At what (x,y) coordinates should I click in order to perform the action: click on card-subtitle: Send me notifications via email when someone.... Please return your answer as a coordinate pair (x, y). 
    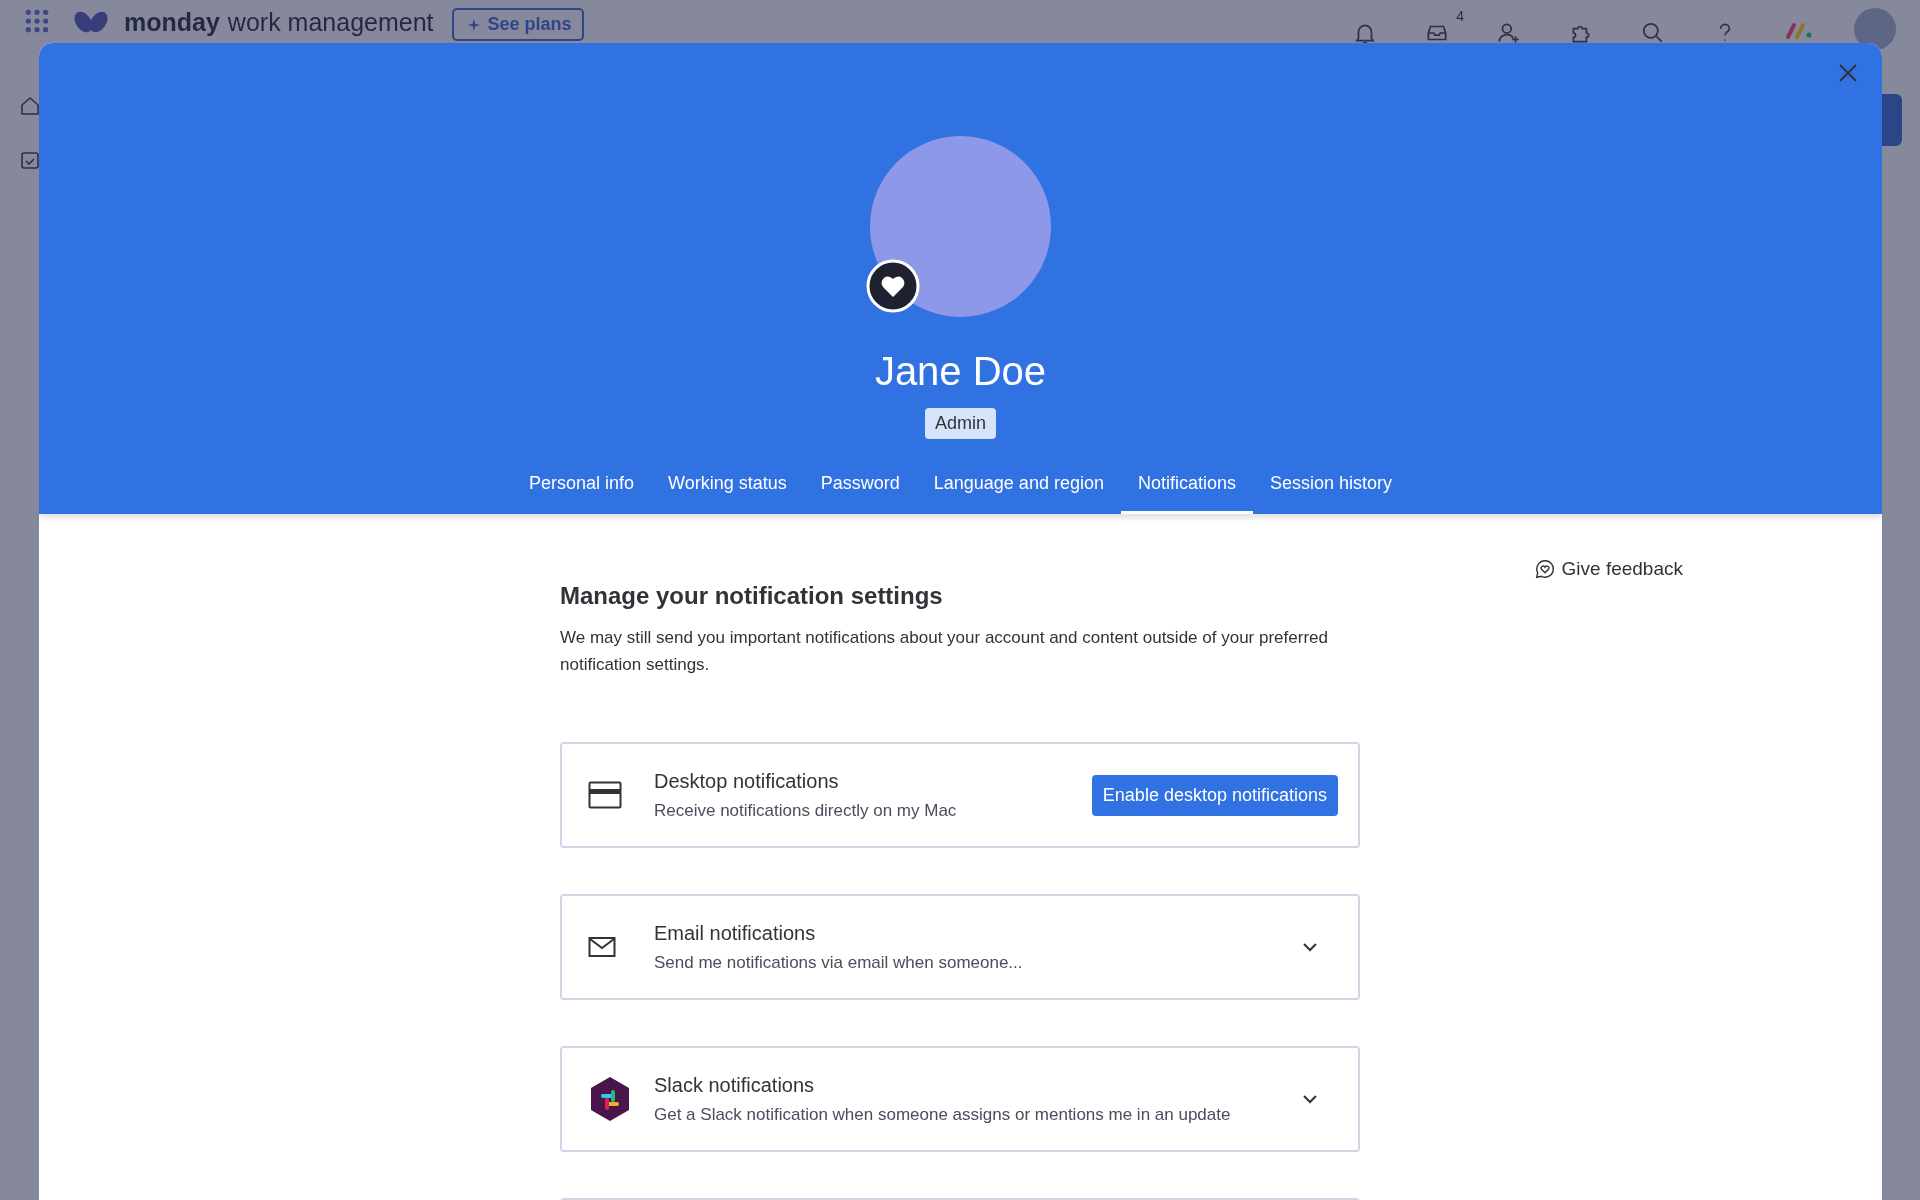
    Looking at the image, I should click on (839, 962).